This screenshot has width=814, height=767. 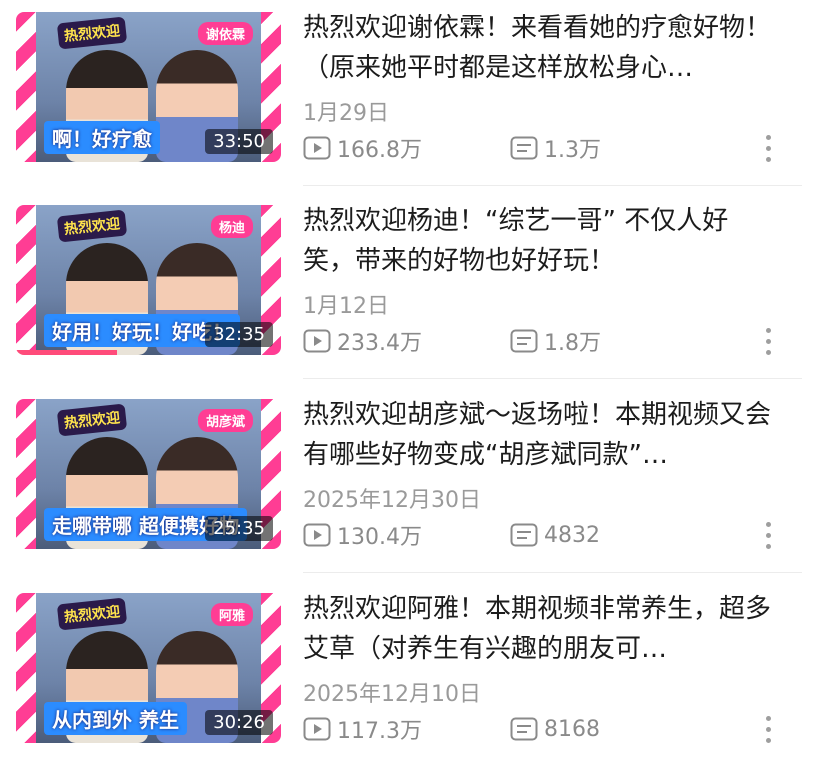 I want to click on comment-count: 1.3万, so click(x=555, y=148).